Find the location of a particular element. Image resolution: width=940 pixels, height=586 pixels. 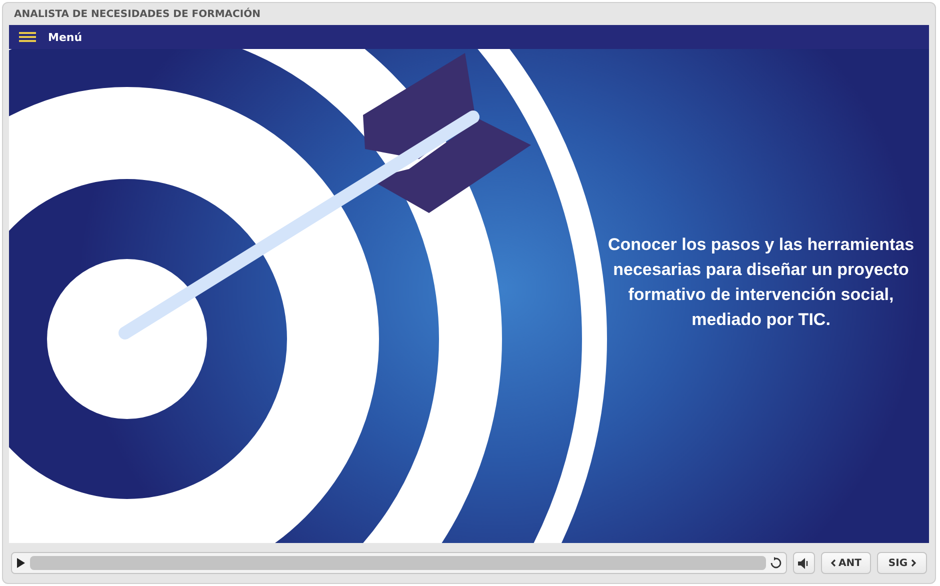

menu-icon is located at coordinates (27, 37).